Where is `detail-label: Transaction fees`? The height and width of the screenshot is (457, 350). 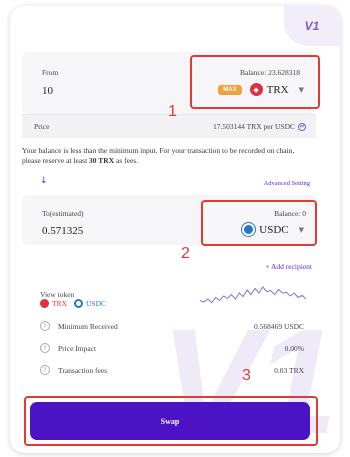 detail-label: Transaction fees is located at coordinates (83, 370).